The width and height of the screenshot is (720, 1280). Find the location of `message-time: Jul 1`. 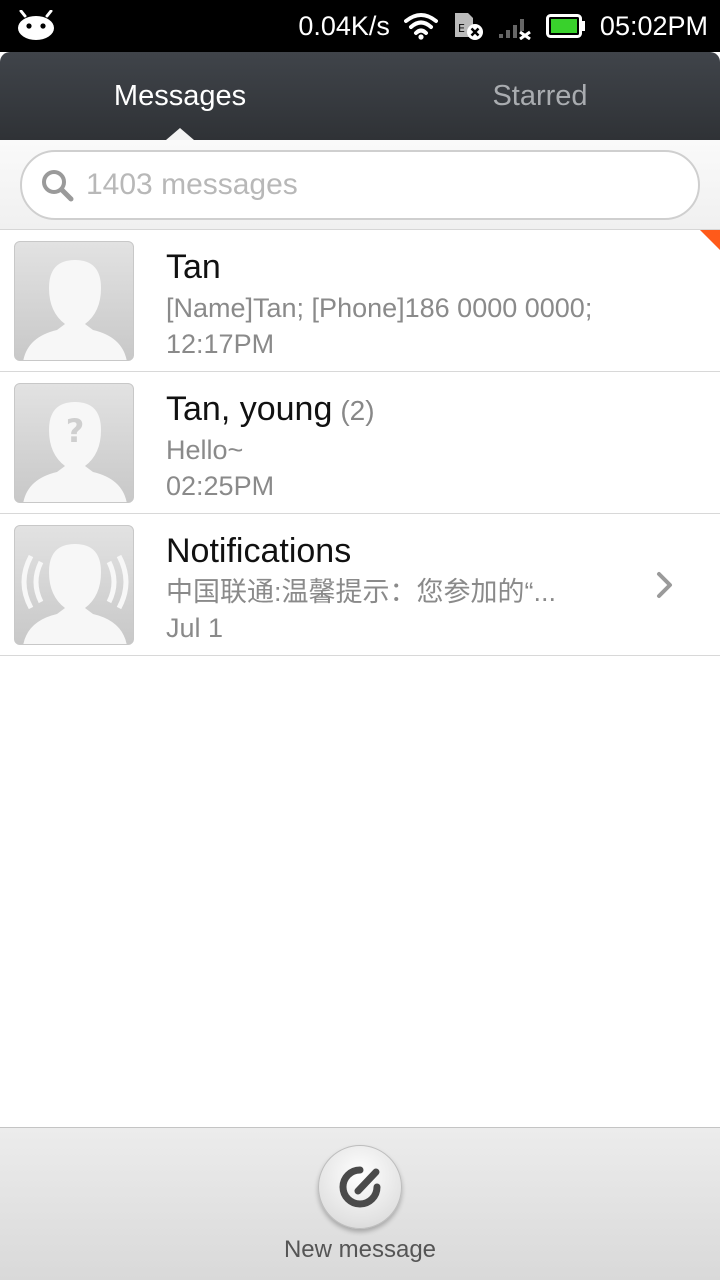

message-time: Jul 1 is located at coordinates (195, 628).